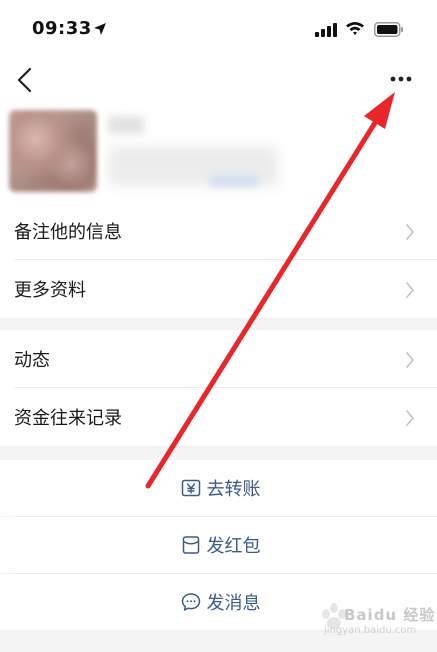  What do you see at coordinates (32, 360) in the screenshot?
I see `row-label: 动态` at bounding box center [32, 360].